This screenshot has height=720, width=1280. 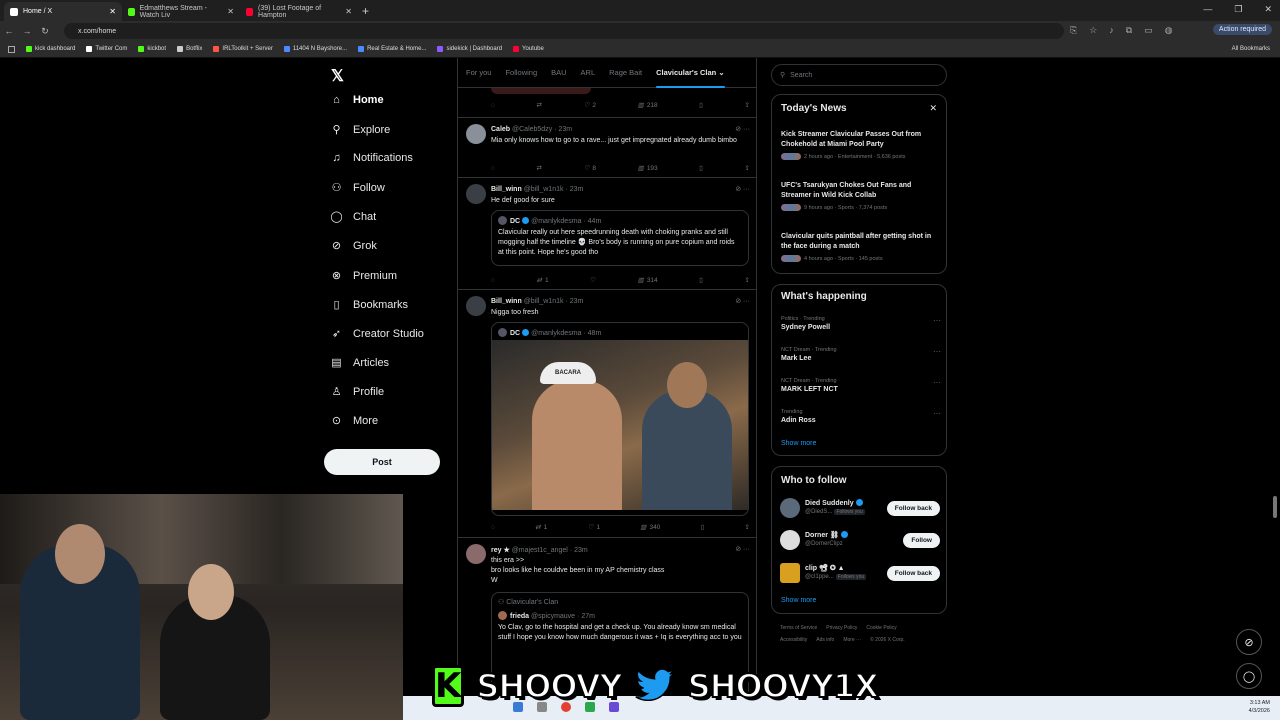 I want to click on nav-item-notifications: ♫ Notifications, so click(x=371, y=158).